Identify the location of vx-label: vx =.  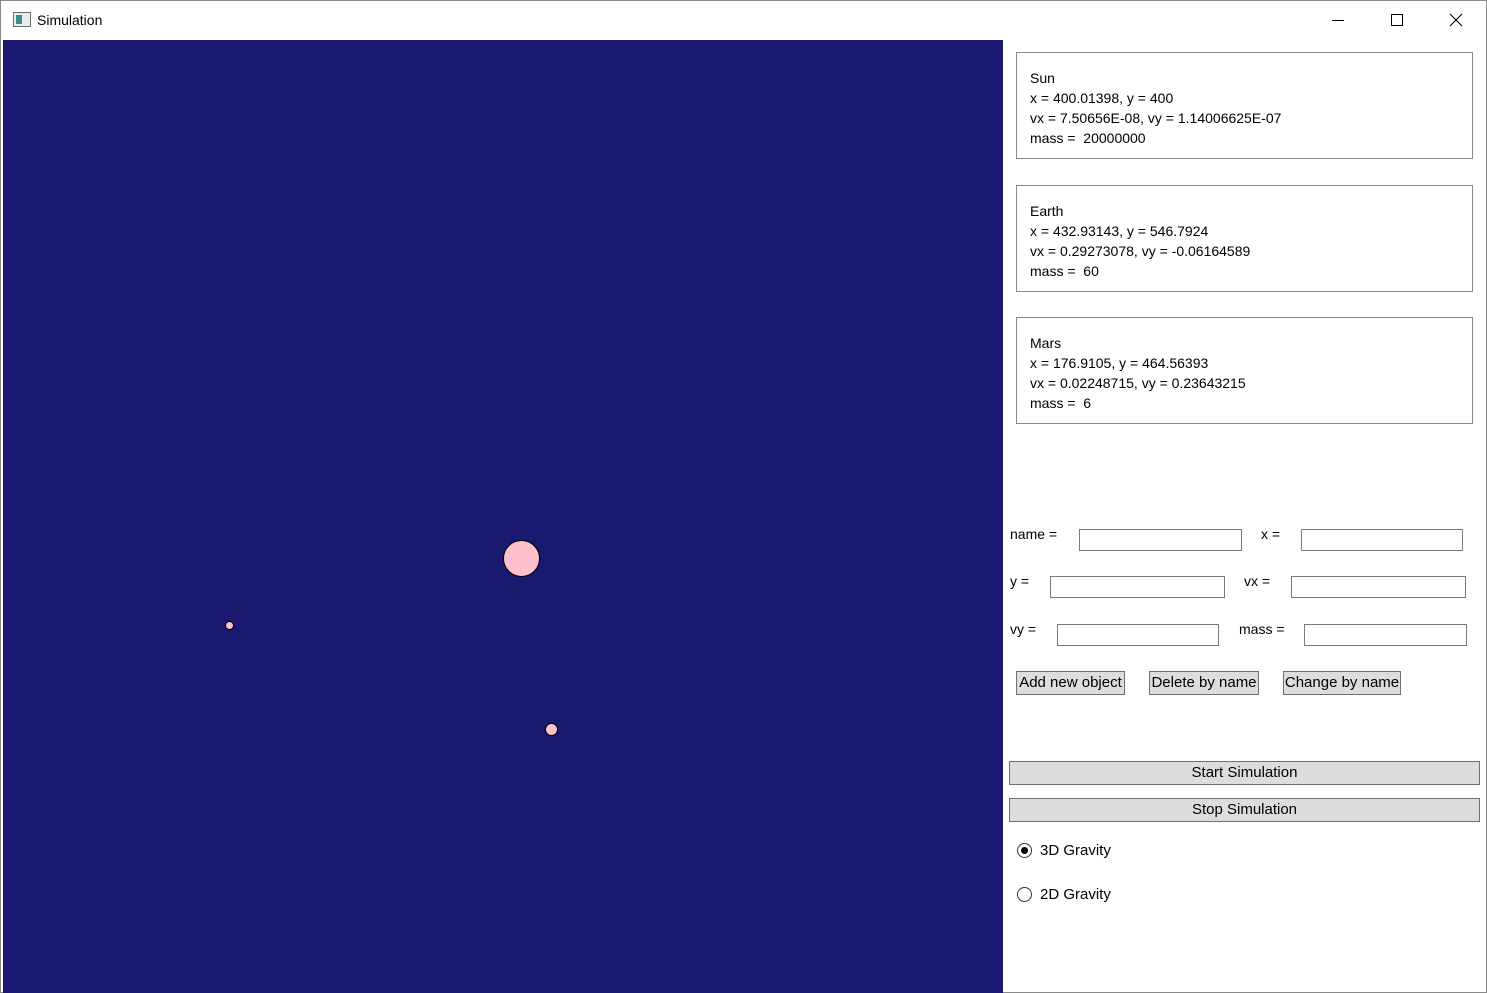
(1257, 581).